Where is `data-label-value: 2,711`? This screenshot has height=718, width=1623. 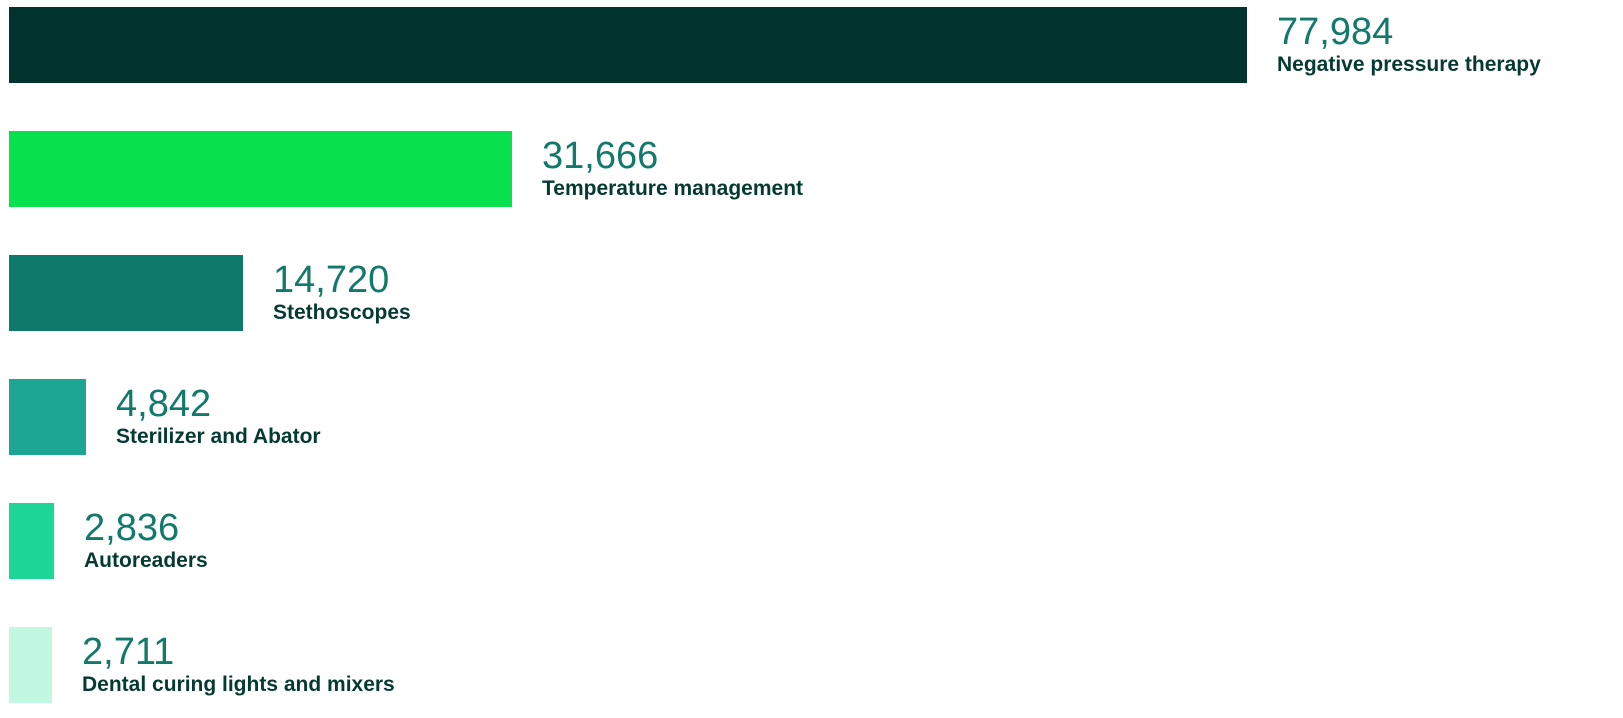
data-label-value: 2,711 is located at coordinates (128, 652).